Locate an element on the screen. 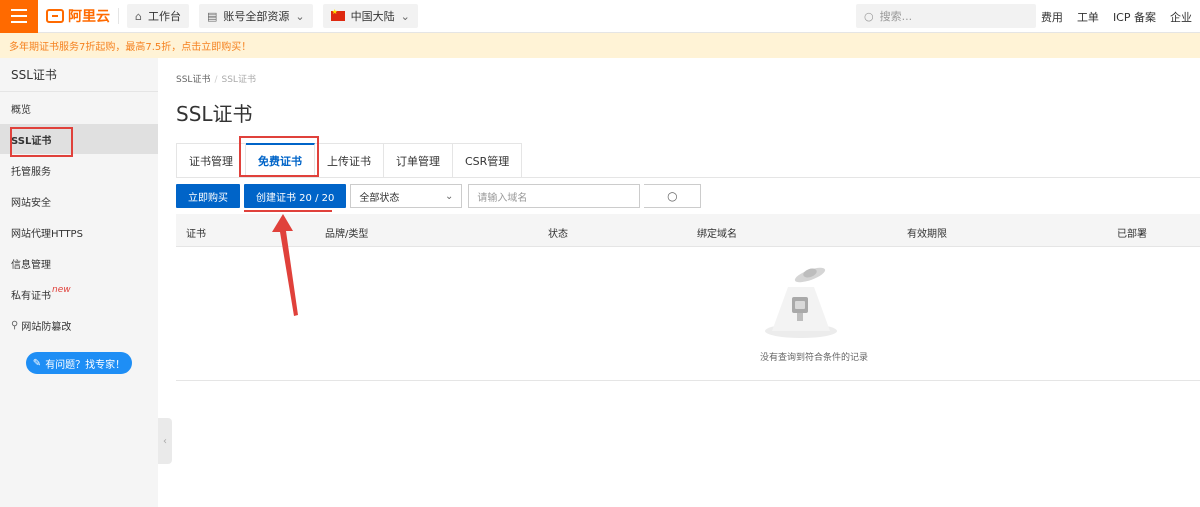 The image size is (1200, 507). new-badge: new is located at coordinates (61, 290).